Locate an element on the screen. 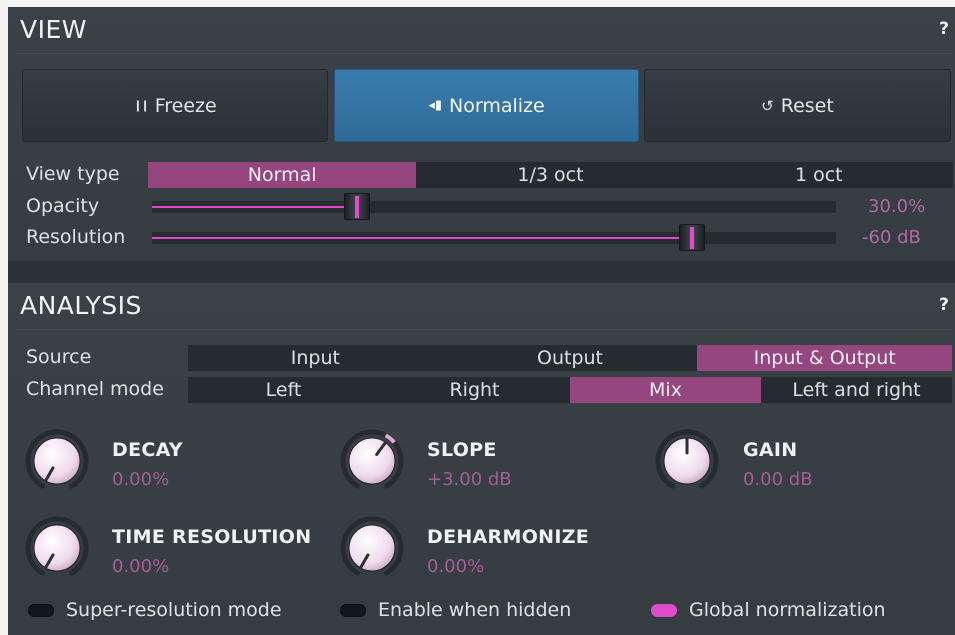  reset-button: ↺ Reset is located at coordinates (797, 105).